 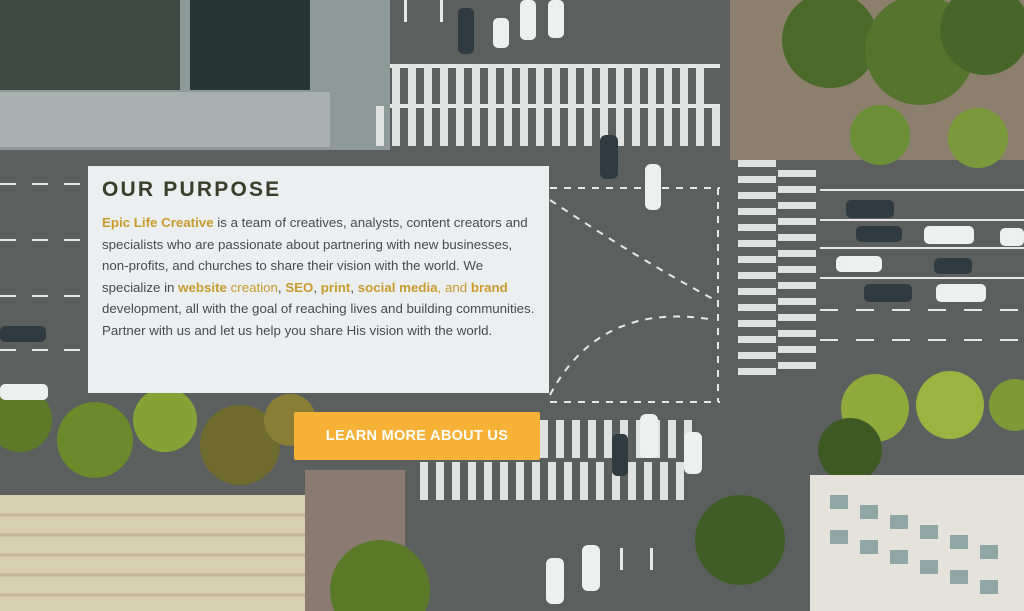 I want to click on service-print-link: print, so click(x=336, y=287).